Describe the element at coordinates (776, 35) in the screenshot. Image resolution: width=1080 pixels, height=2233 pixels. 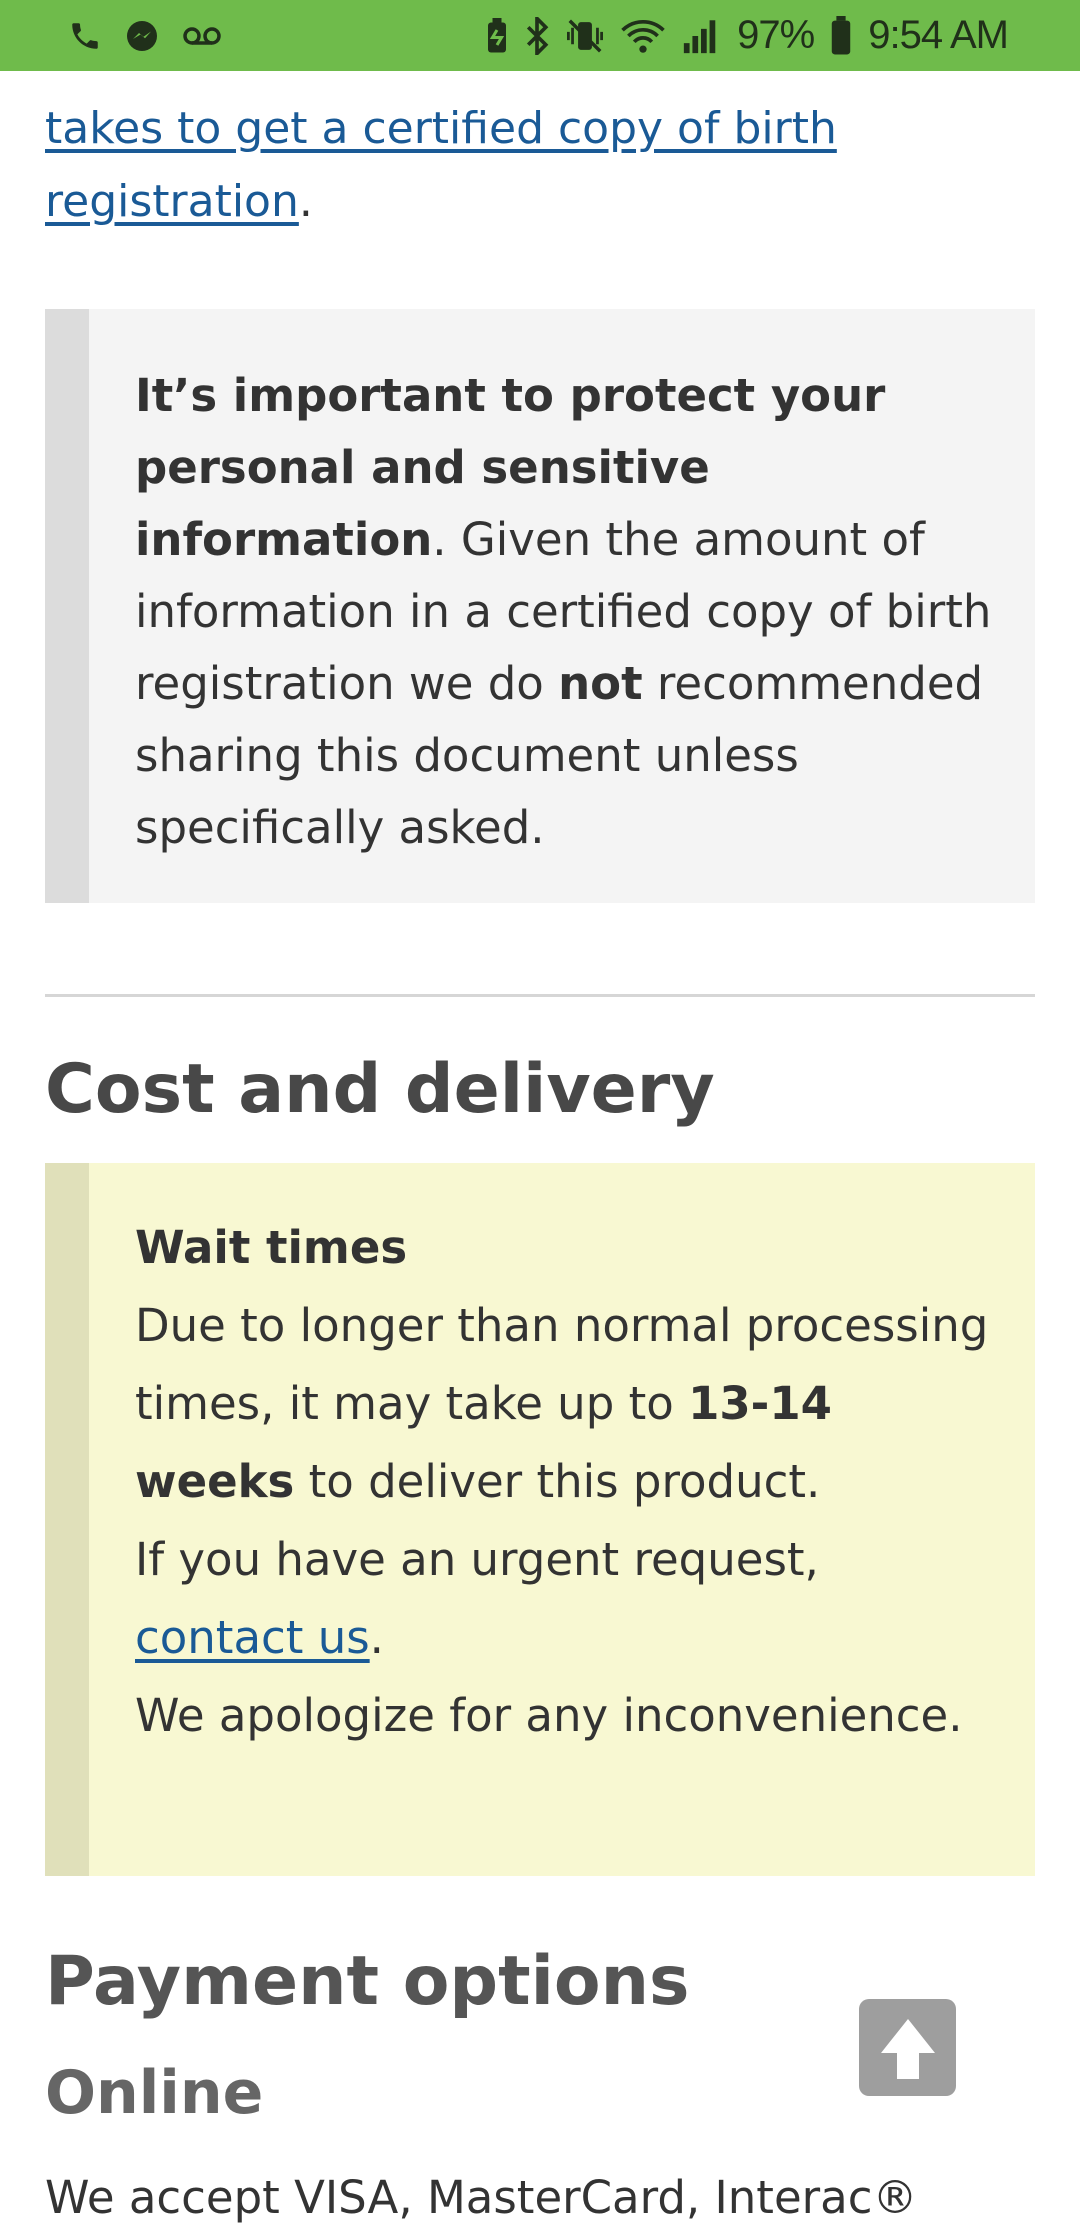
I see `battery-percentage: 97%` at that location.